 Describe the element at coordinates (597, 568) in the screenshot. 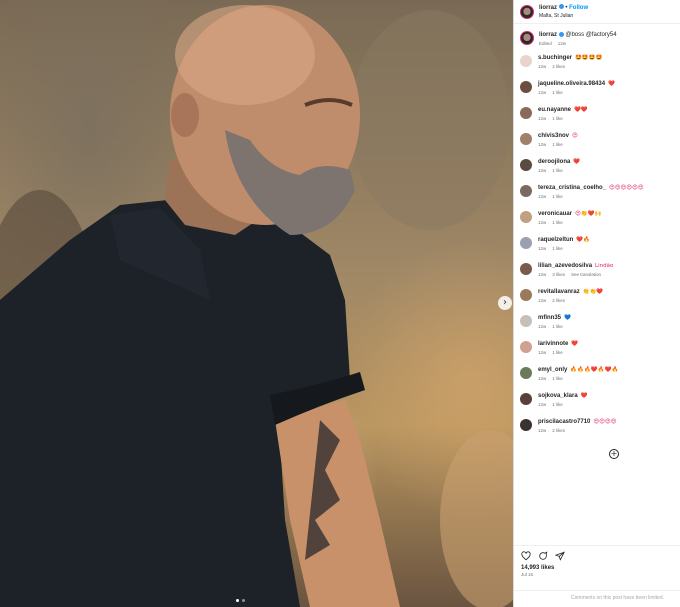

I see `likes-count: 14,993 likes` at that location.